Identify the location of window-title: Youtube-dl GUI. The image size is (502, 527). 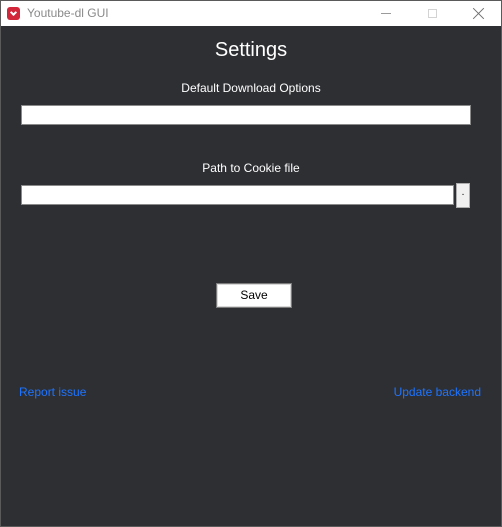
(68, 13).